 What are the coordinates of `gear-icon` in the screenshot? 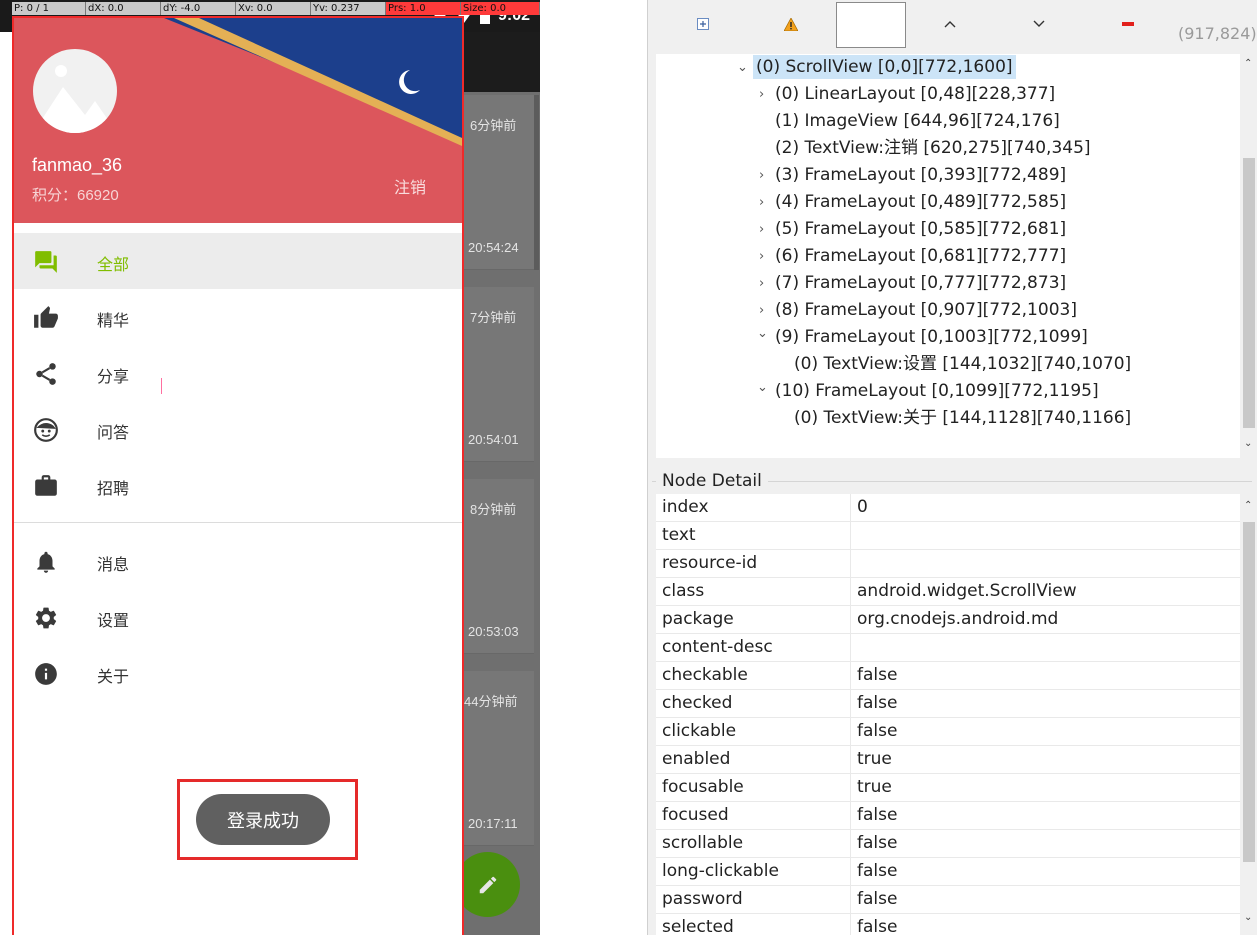 It's located at (46, 618).